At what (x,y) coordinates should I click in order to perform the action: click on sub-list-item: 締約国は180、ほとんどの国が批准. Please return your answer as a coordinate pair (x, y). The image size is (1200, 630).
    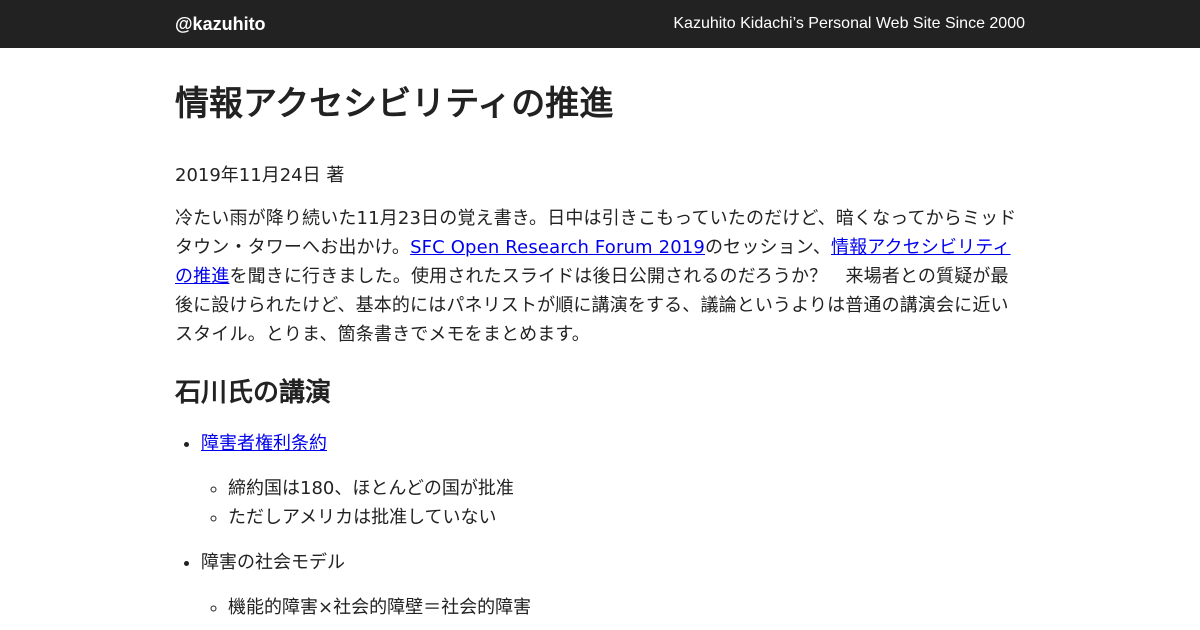
    Looking at the image, I should click on (626, 488).